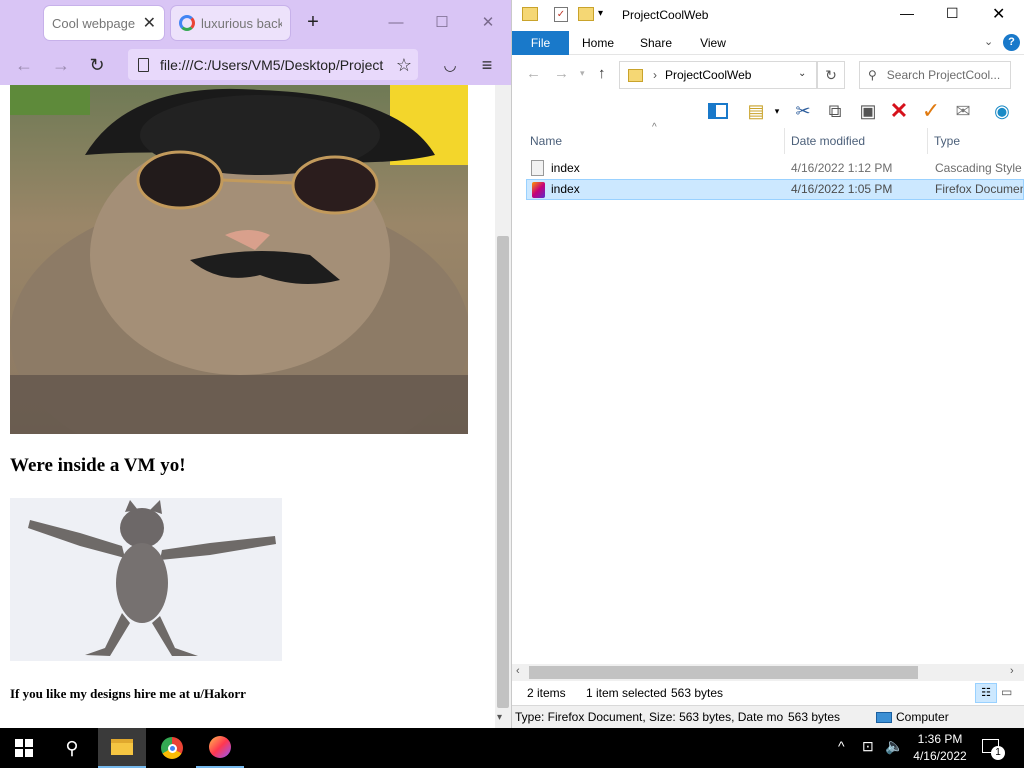  What do you see at coordinates (768, 693) in the screenshot?
I see `status-row: 2 items 1 item selected 563 bytes ☷ ▭` at bounding box center [768, 693].